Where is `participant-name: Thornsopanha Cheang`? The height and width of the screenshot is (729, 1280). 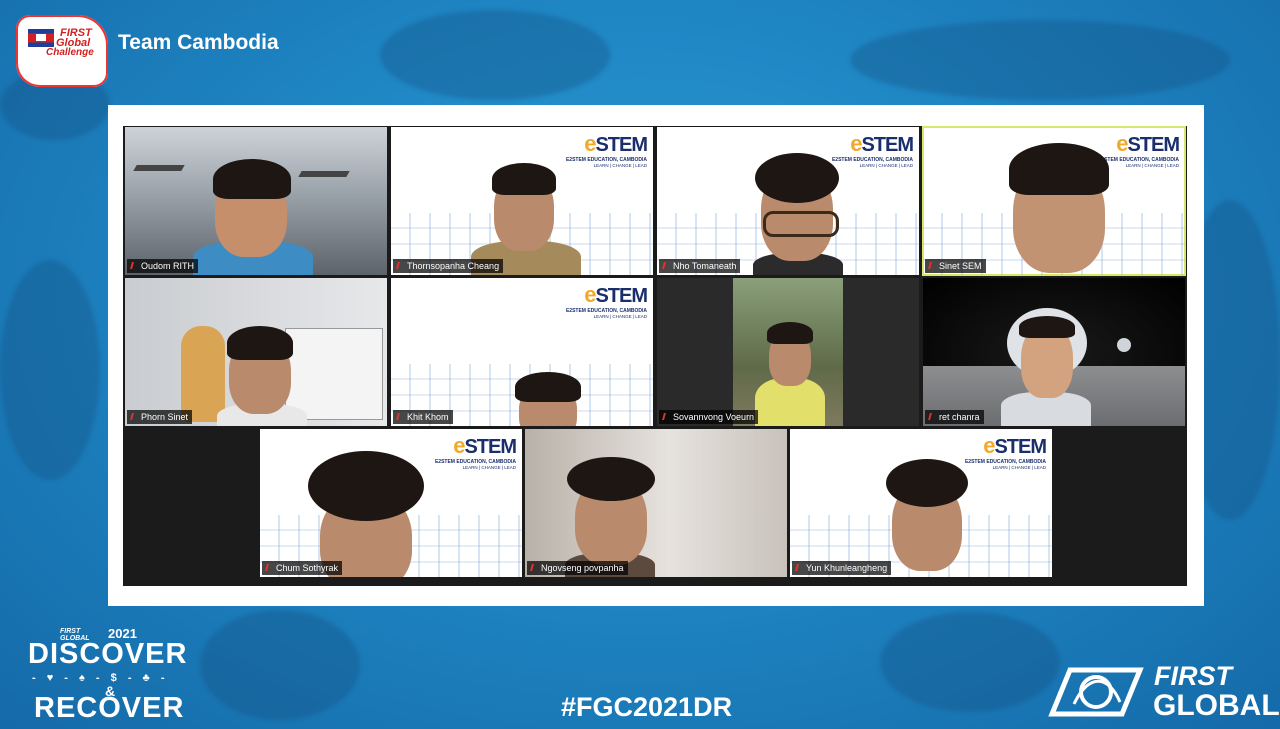 participant-name: Thornsopanha Cheang is located at coordinates (448, 266).